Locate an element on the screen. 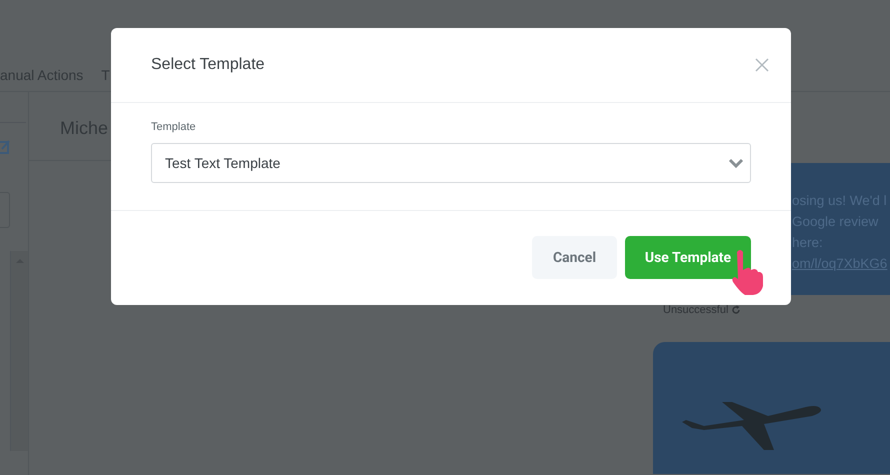 The image size is (890, 475). retry-icon is located at coordinates (736, 310).